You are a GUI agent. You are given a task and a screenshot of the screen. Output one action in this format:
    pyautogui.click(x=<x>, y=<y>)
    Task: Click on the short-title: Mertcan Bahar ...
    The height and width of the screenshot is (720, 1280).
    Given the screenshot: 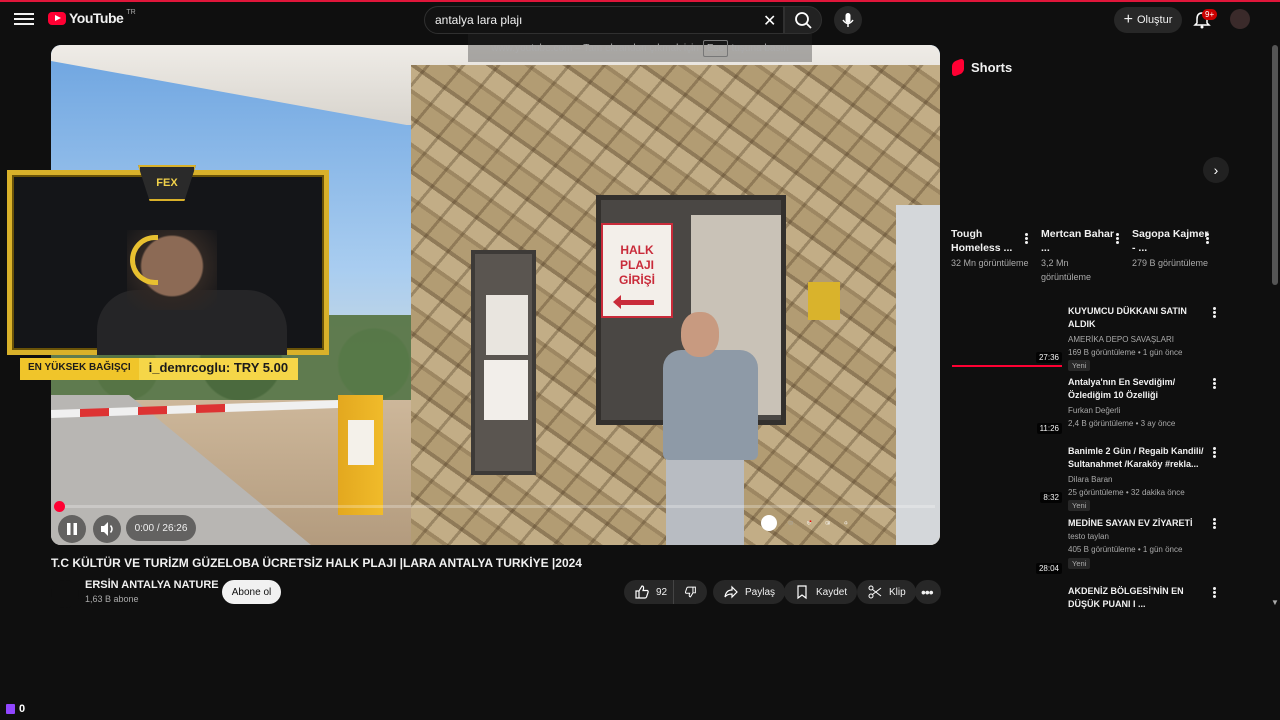 What is the action you would take?
    pyautogui.click(x=1077, y=241)
    